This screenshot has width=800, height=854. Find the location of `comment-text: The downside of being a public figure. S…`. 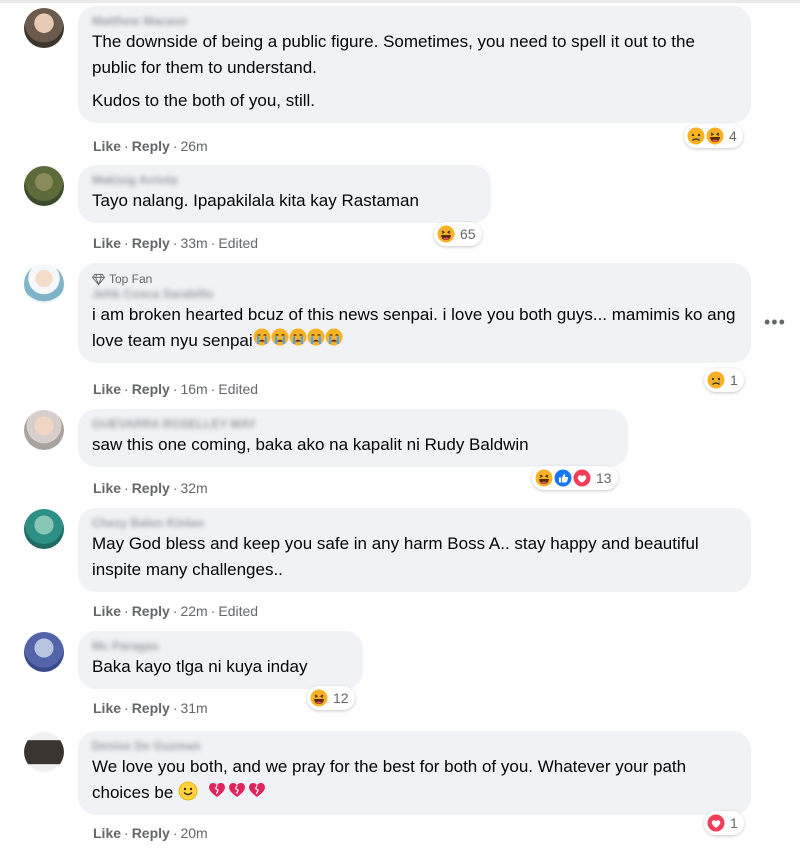

comment-text: The downside of being a public figure. S… is located at coordinates (393, 54).